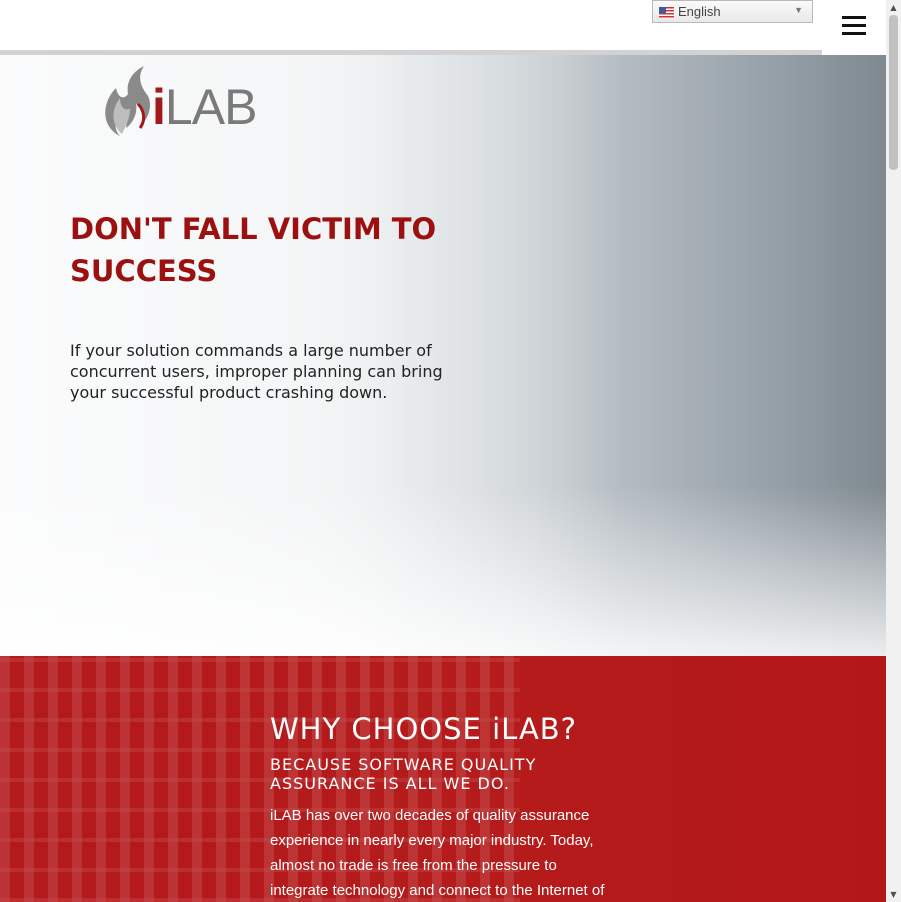 Image resolution: width=901 pixels, height=902 pixels. What do you see at coordinates (204, 107) in the screenshot?
I see `logo-wordmark: iLAB` at bounding box center [204, 107].